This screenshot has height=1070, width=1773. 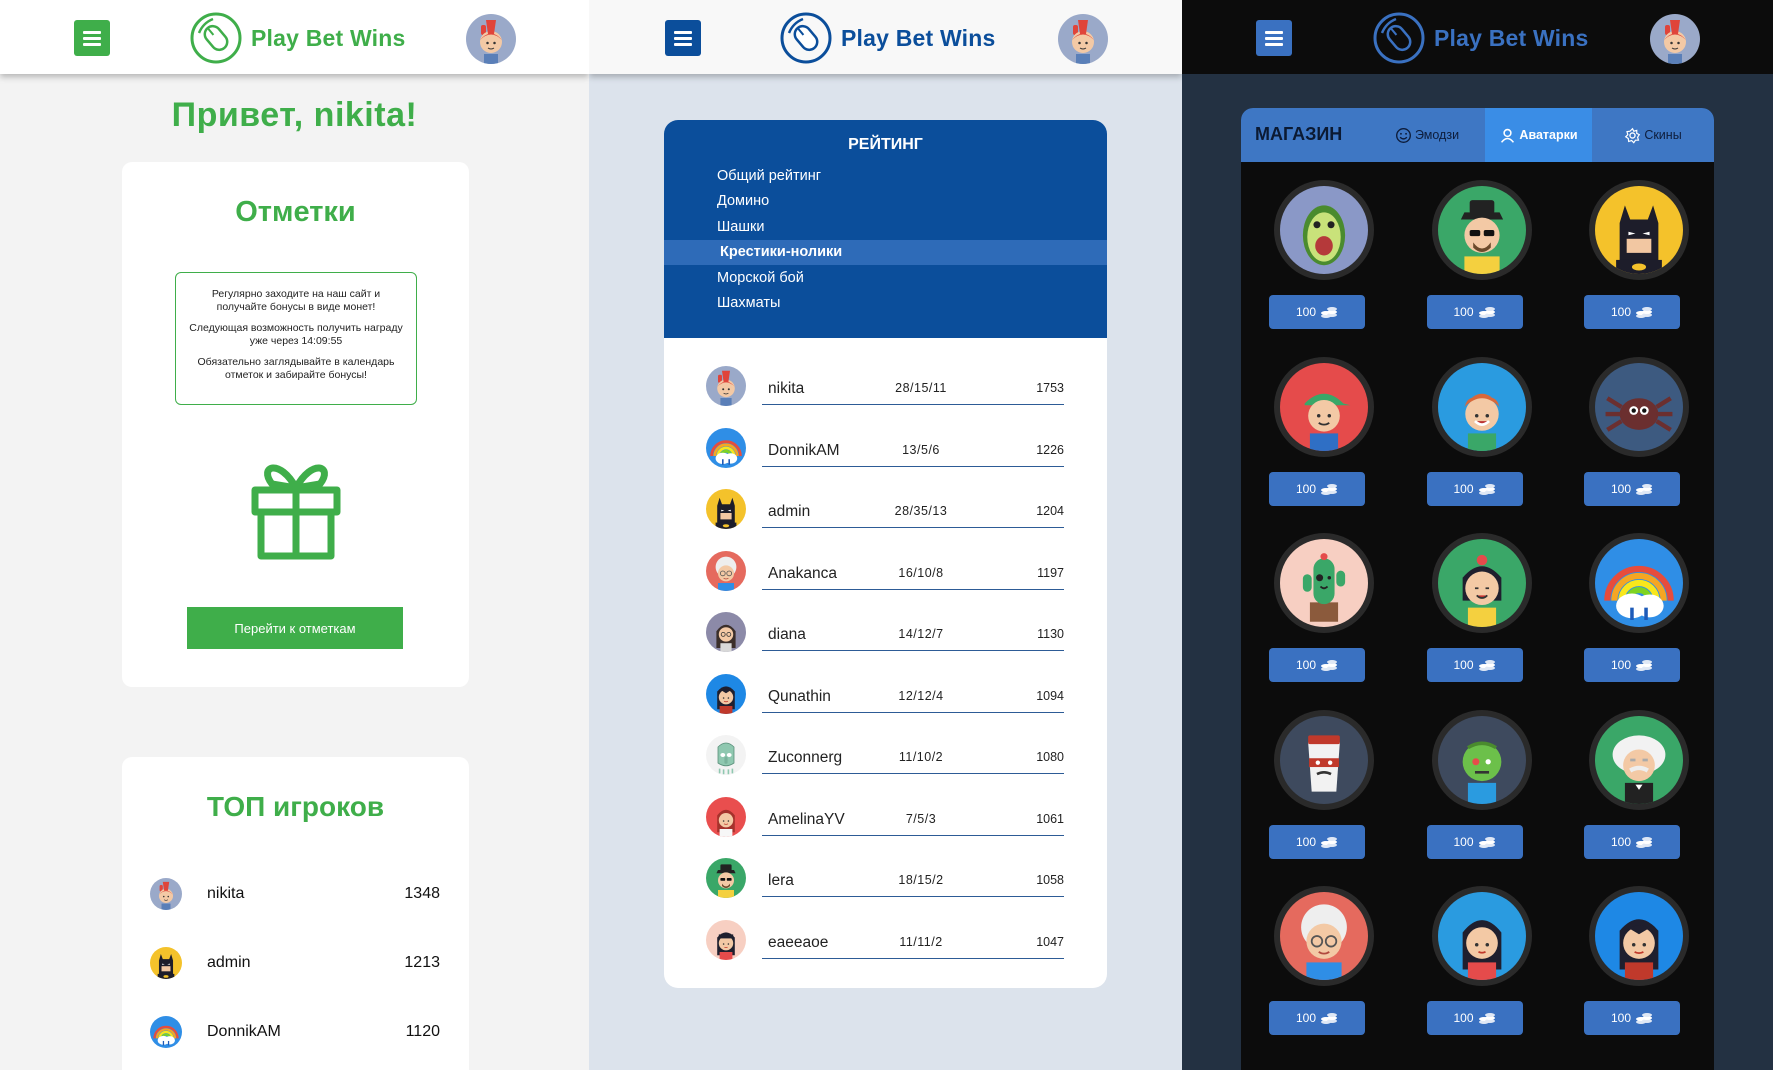 I want to click on rating-row: lera 18/15/2 1058, so click(x=885, y=878).